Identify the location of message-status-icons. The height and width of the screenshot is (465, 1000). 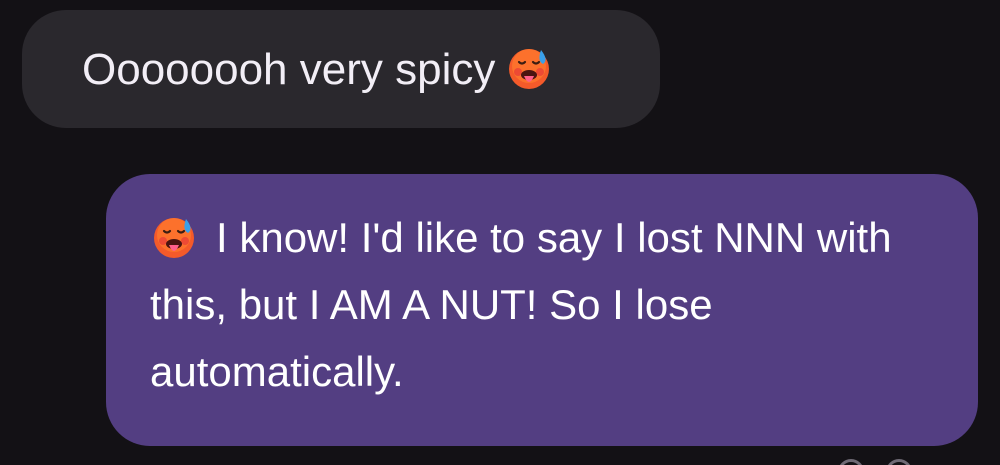
(890, 458).